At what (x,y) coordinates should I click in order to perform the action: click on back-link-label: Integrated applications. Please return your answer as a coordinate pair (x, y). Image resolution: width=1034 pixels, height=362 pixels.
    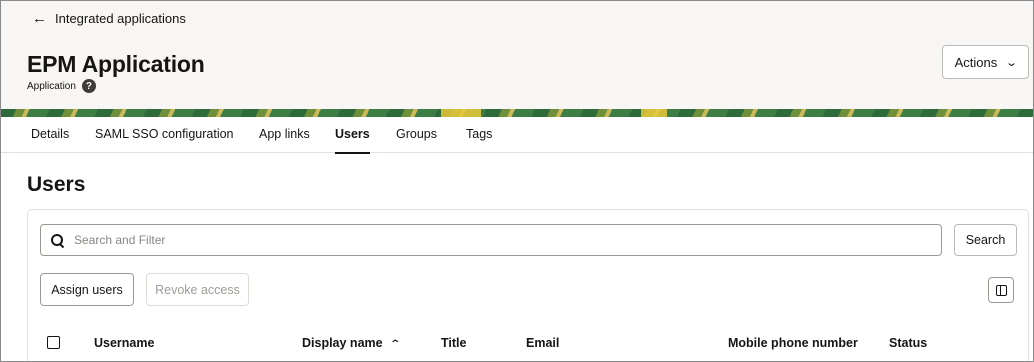
    Looking at the image, I should click on (120, 18).